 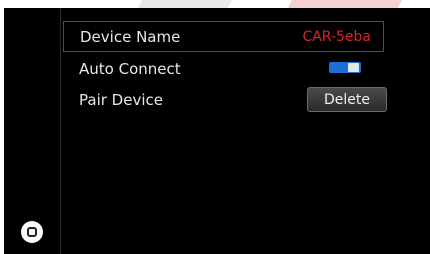 I want to click on toggle-knob, so click(x=353, y=67).